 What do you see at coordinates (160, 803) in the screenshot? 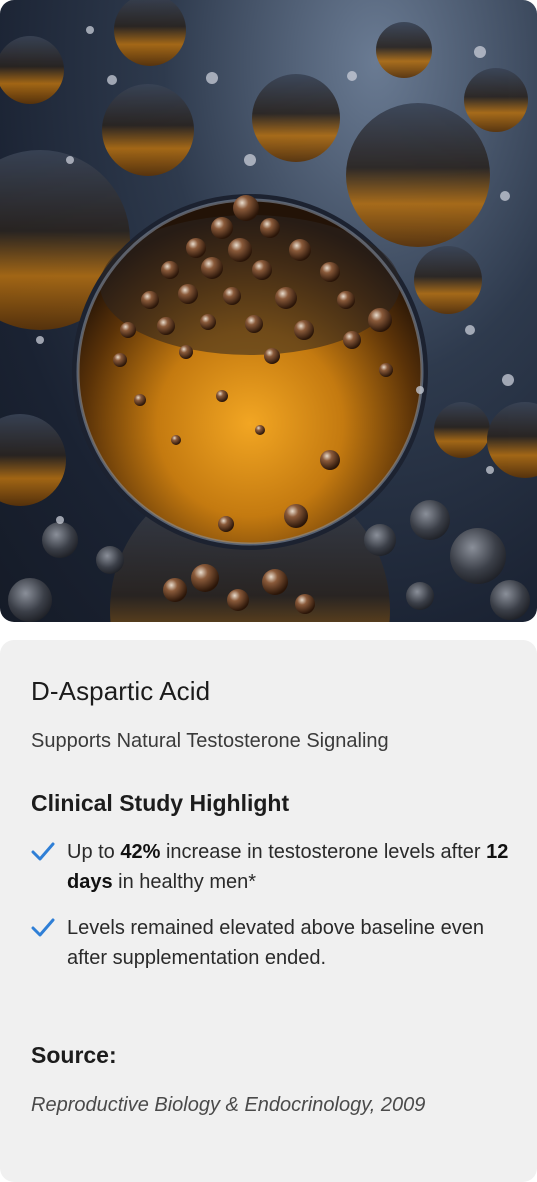
I see `clinical-study-heading: Clinical Study Highlight` at bounding box center [160, 803].